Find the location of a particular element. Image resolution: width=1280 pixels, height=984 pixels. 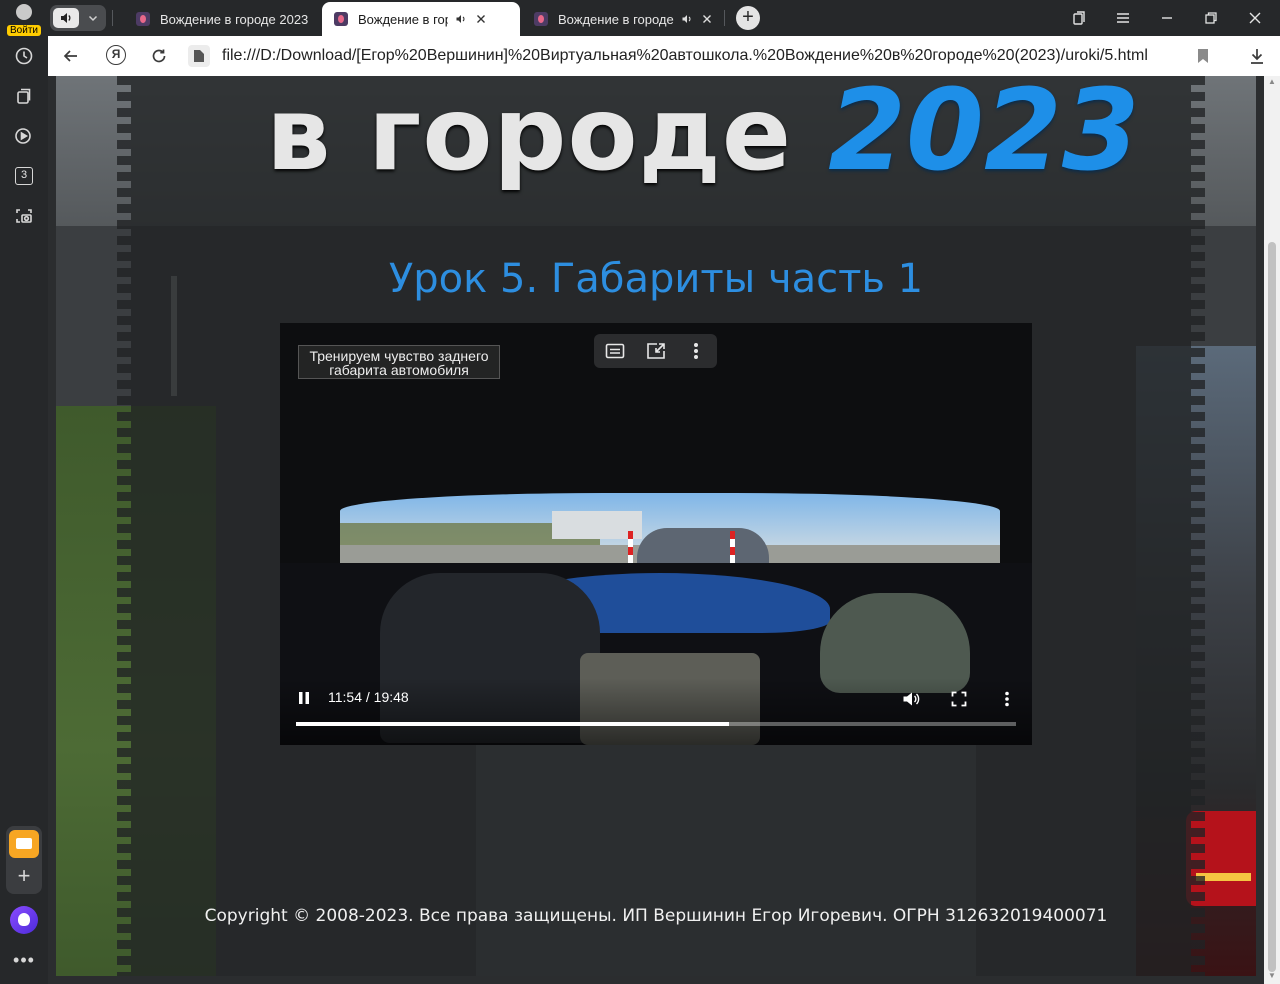

close-window-icon is located at coordinates (1255, 18).